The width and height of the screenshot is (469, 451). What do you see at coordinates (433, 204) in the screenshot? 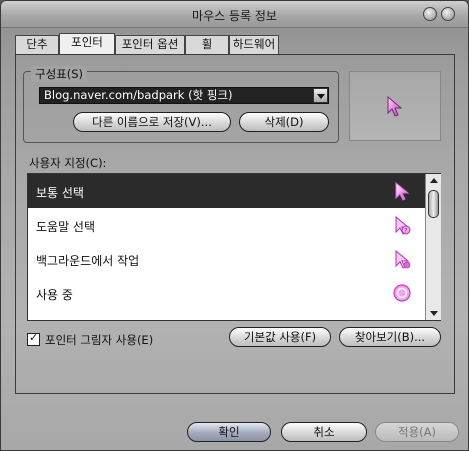
I see `scroll-thumb` at bounding box center [433, 204].